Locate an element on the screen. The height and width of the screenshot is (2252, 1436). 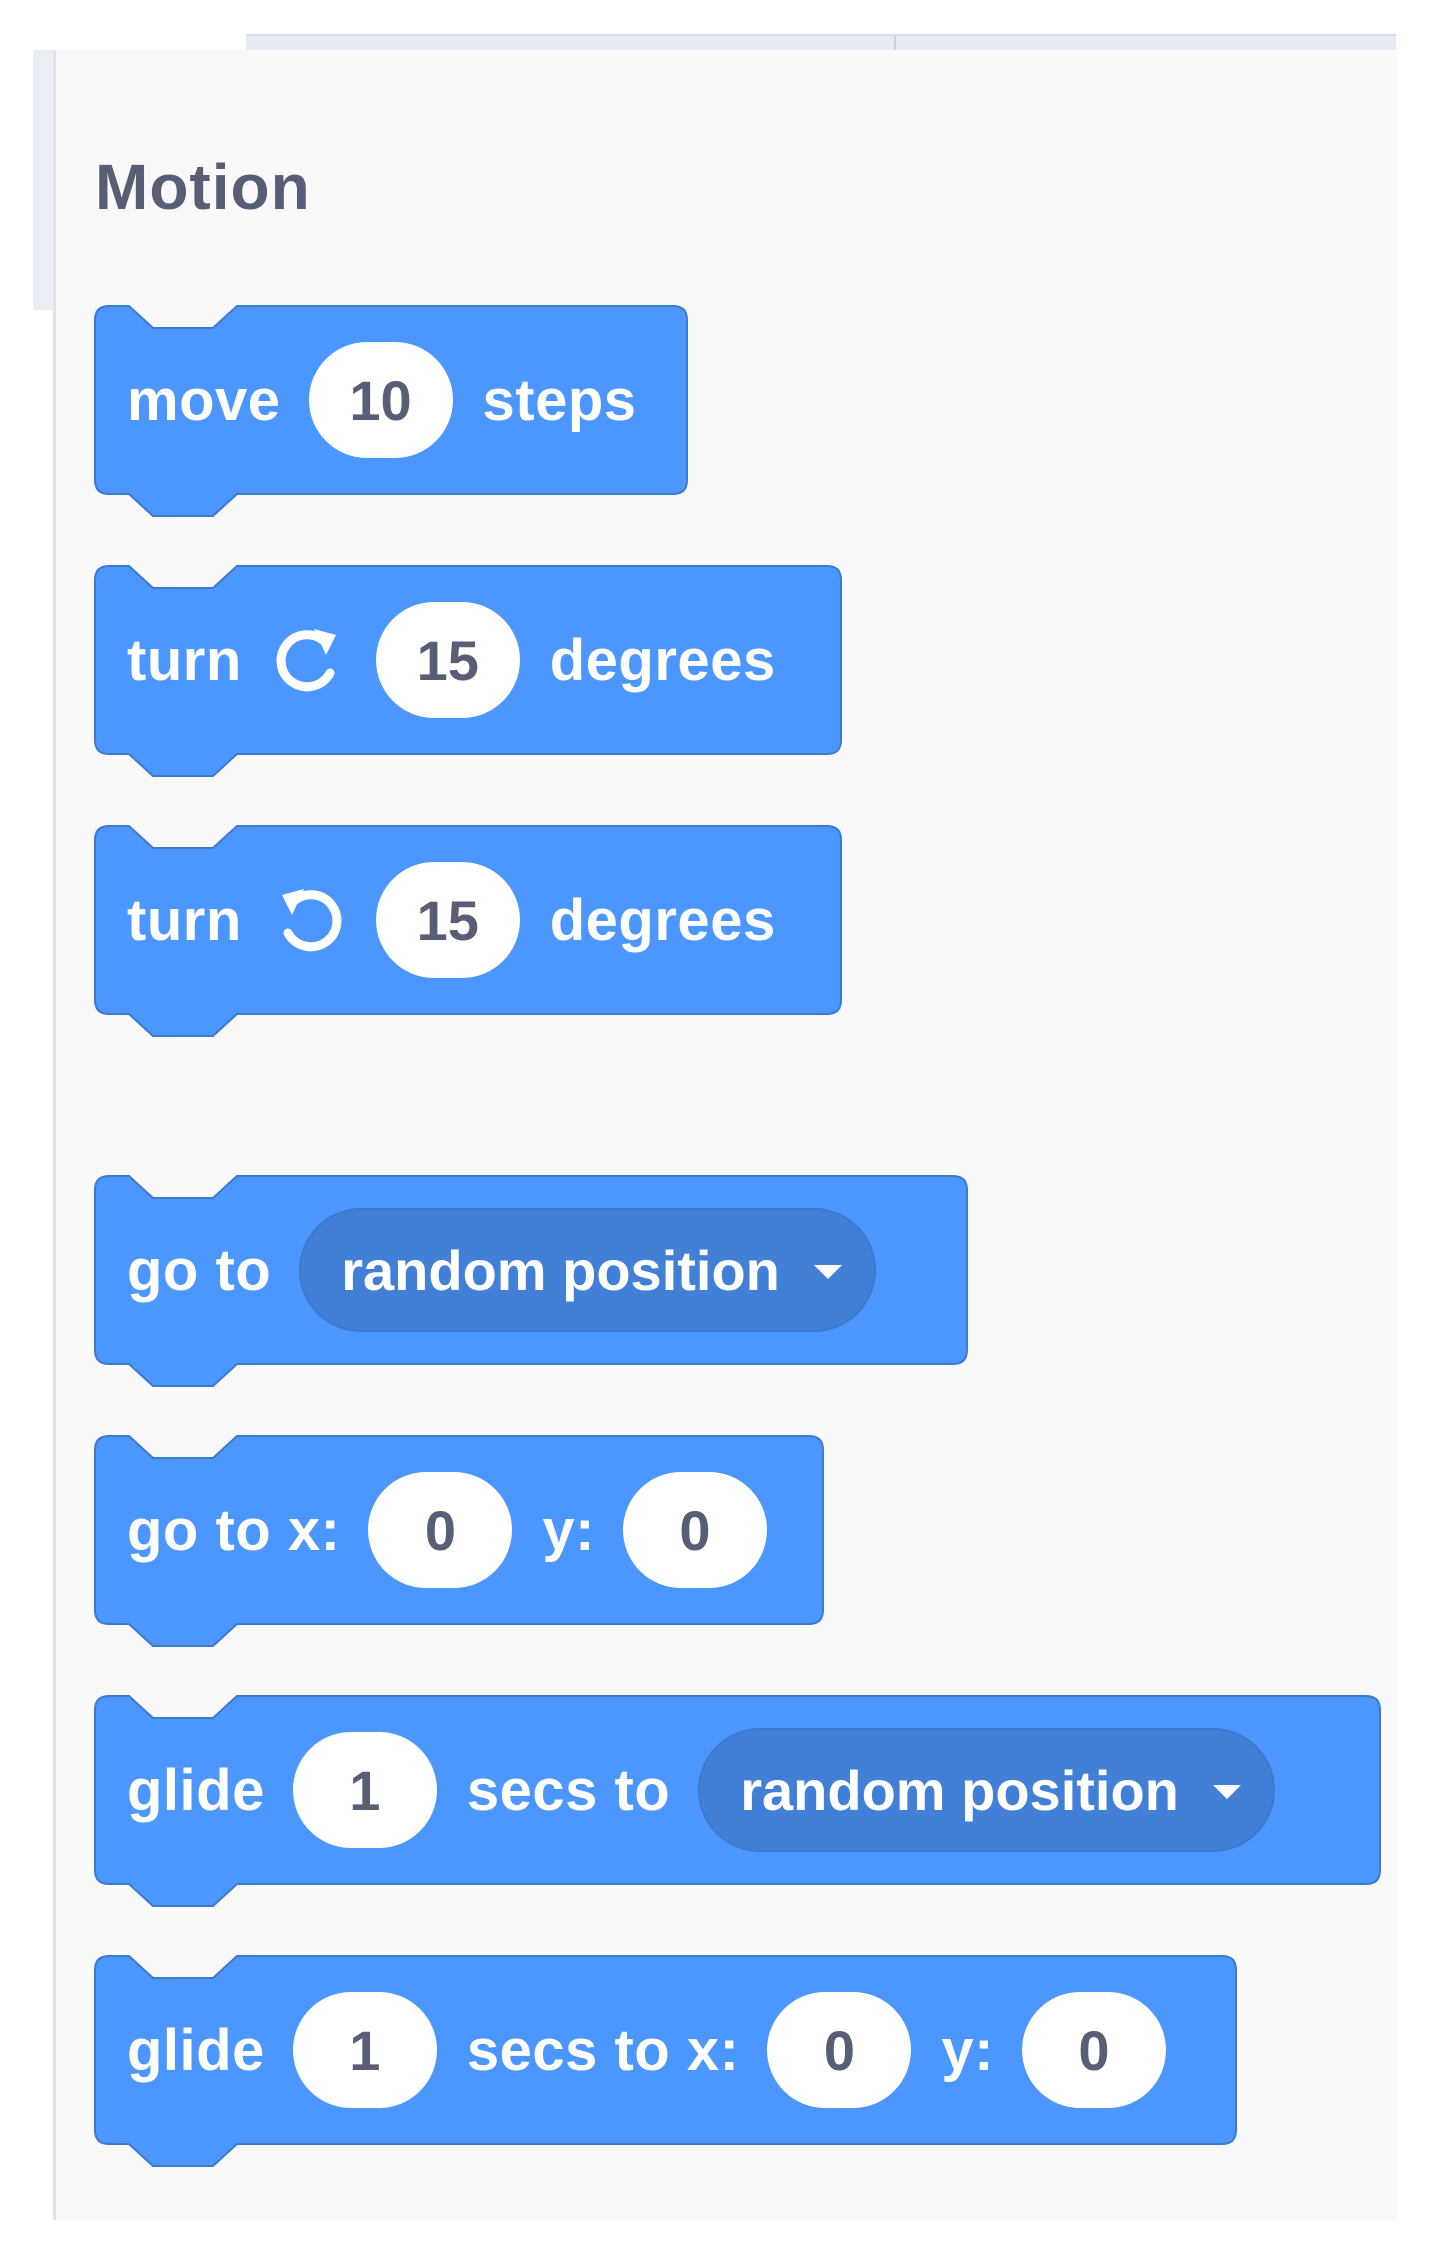
move-steps-block: move 10 steps is located at coordinates (391, 411).